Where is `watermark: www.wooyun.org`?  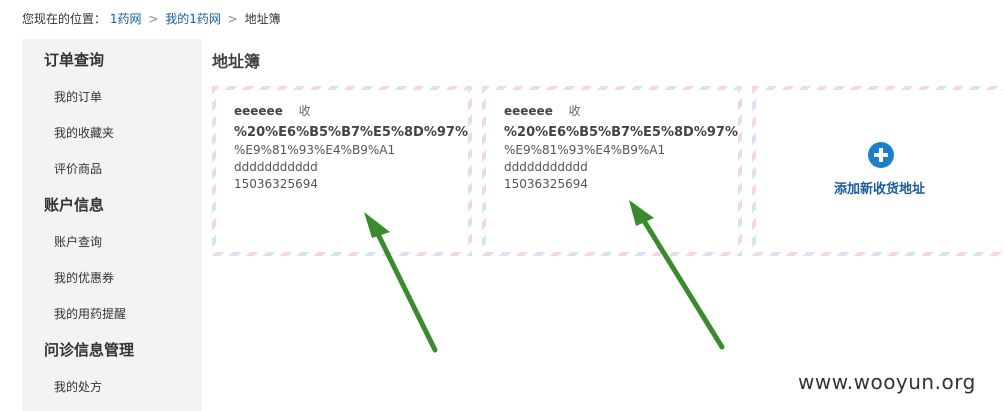 watermark: www.wooyun.org is located at coordinates (887, 382).